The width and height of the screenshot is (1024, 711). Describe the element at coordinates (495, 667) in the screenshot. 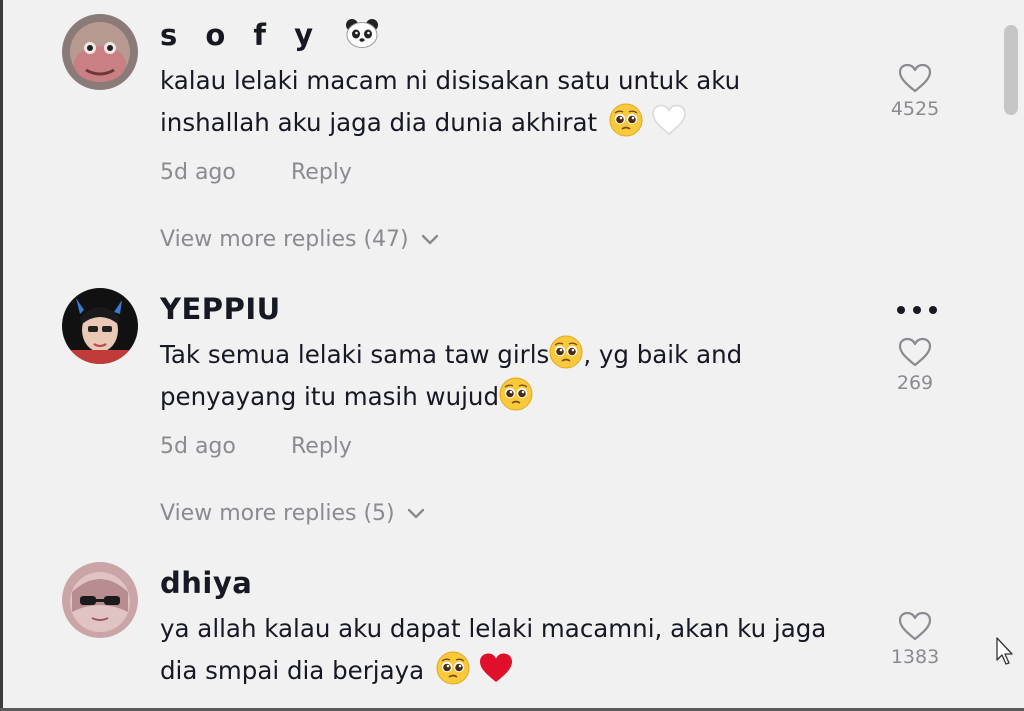

I see `red-heart-emoji` at that location.